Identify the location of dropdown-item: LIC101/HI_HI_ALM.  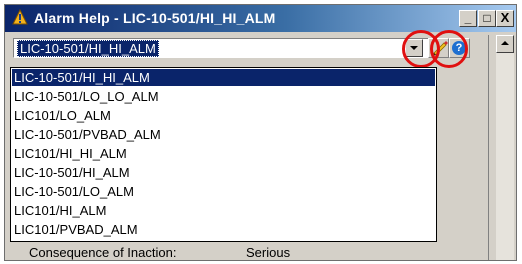
(223, 153).